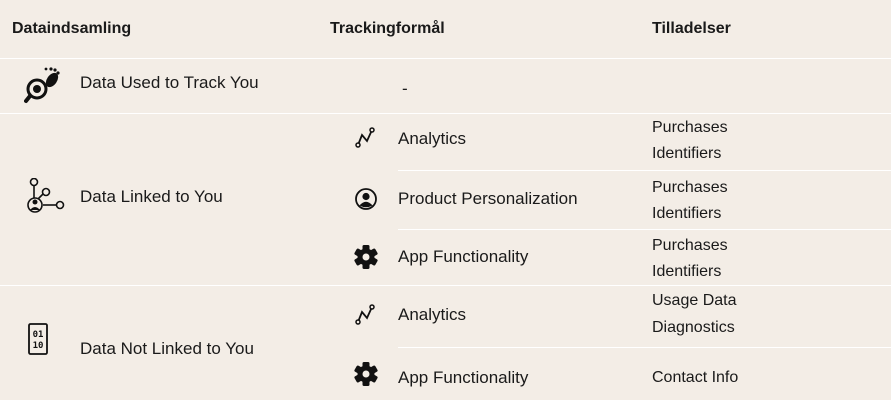  I want to click on footprint-magnifier-icon, so click(44, 85).